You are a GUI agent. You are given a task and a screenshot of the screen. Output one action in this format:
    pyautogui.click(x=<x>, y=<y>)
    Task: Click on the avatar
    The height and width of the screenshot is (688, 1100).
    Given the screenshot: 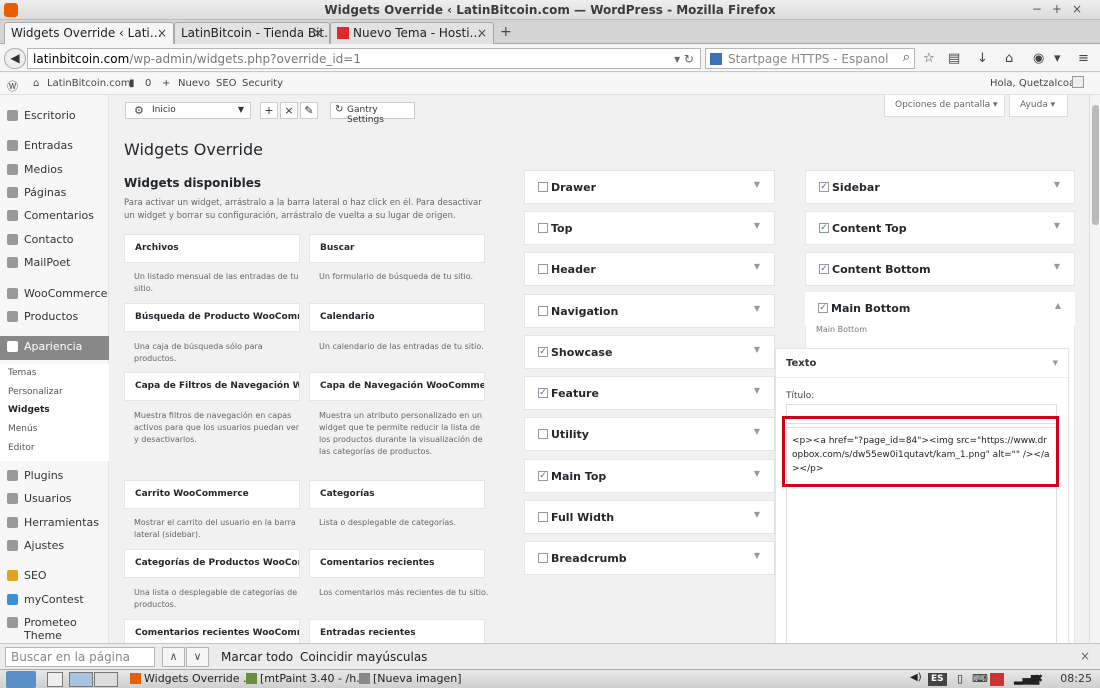 What is the action you would take?
    pyautogui.click(x=1078, y=82)
    